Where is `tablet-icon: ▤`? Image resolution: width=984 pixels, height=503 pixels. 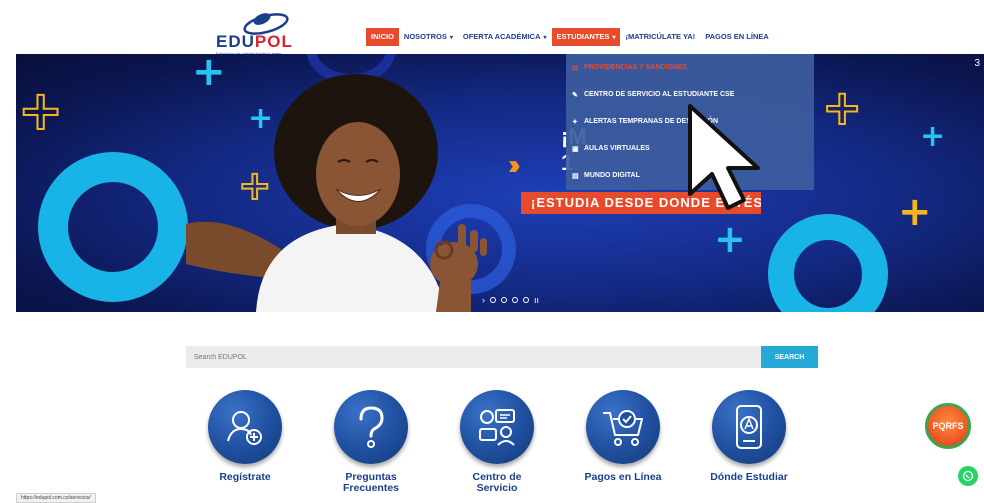
tablet-icon: ▤ is located at coordinates (575, 176).